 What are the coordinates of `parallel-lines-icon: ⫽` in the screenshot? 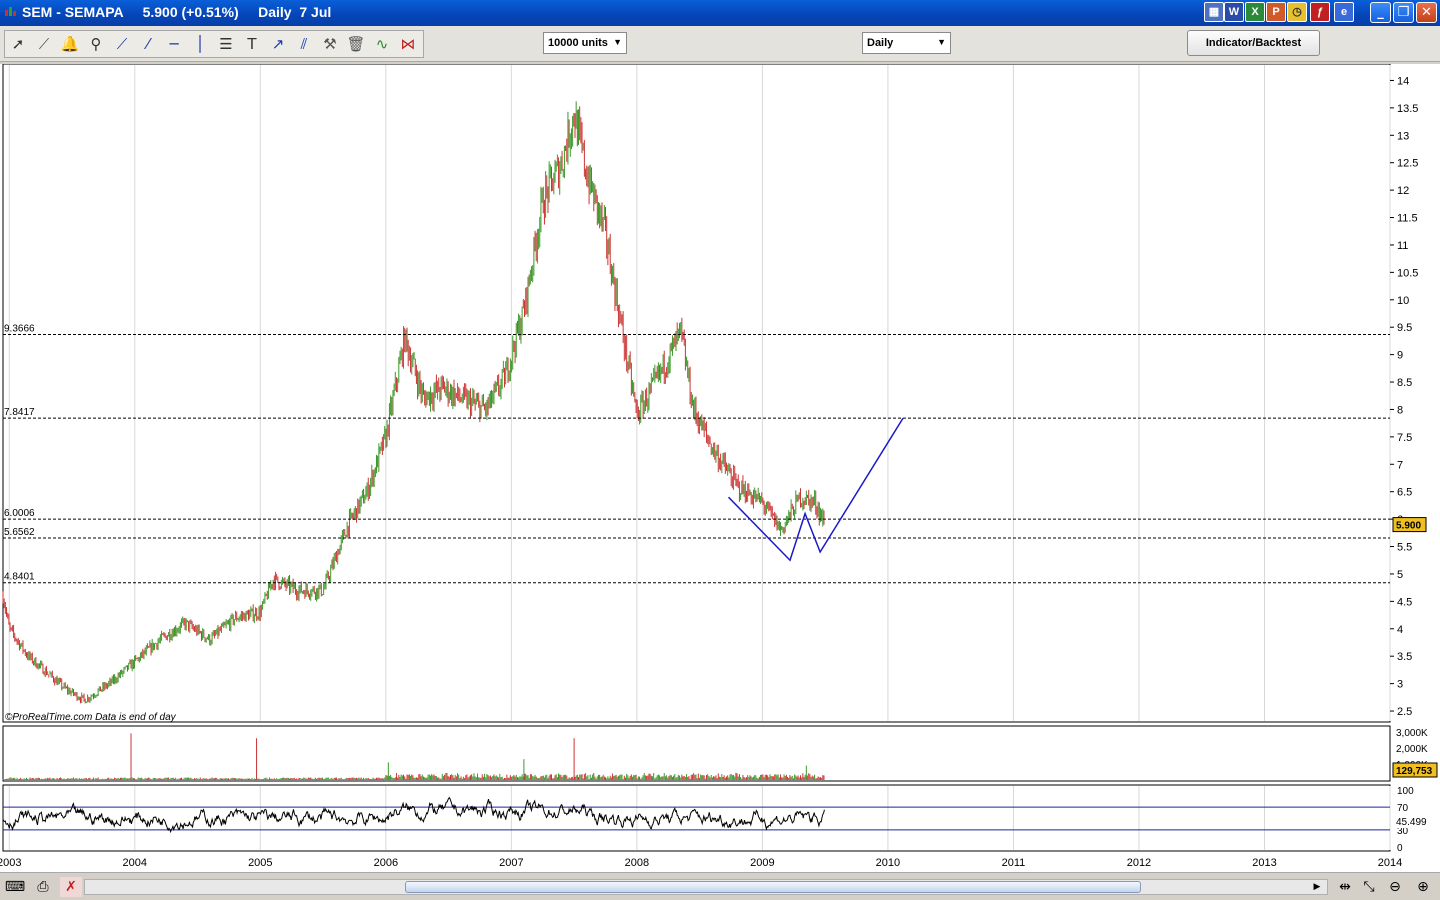 It's located at (304, 44).